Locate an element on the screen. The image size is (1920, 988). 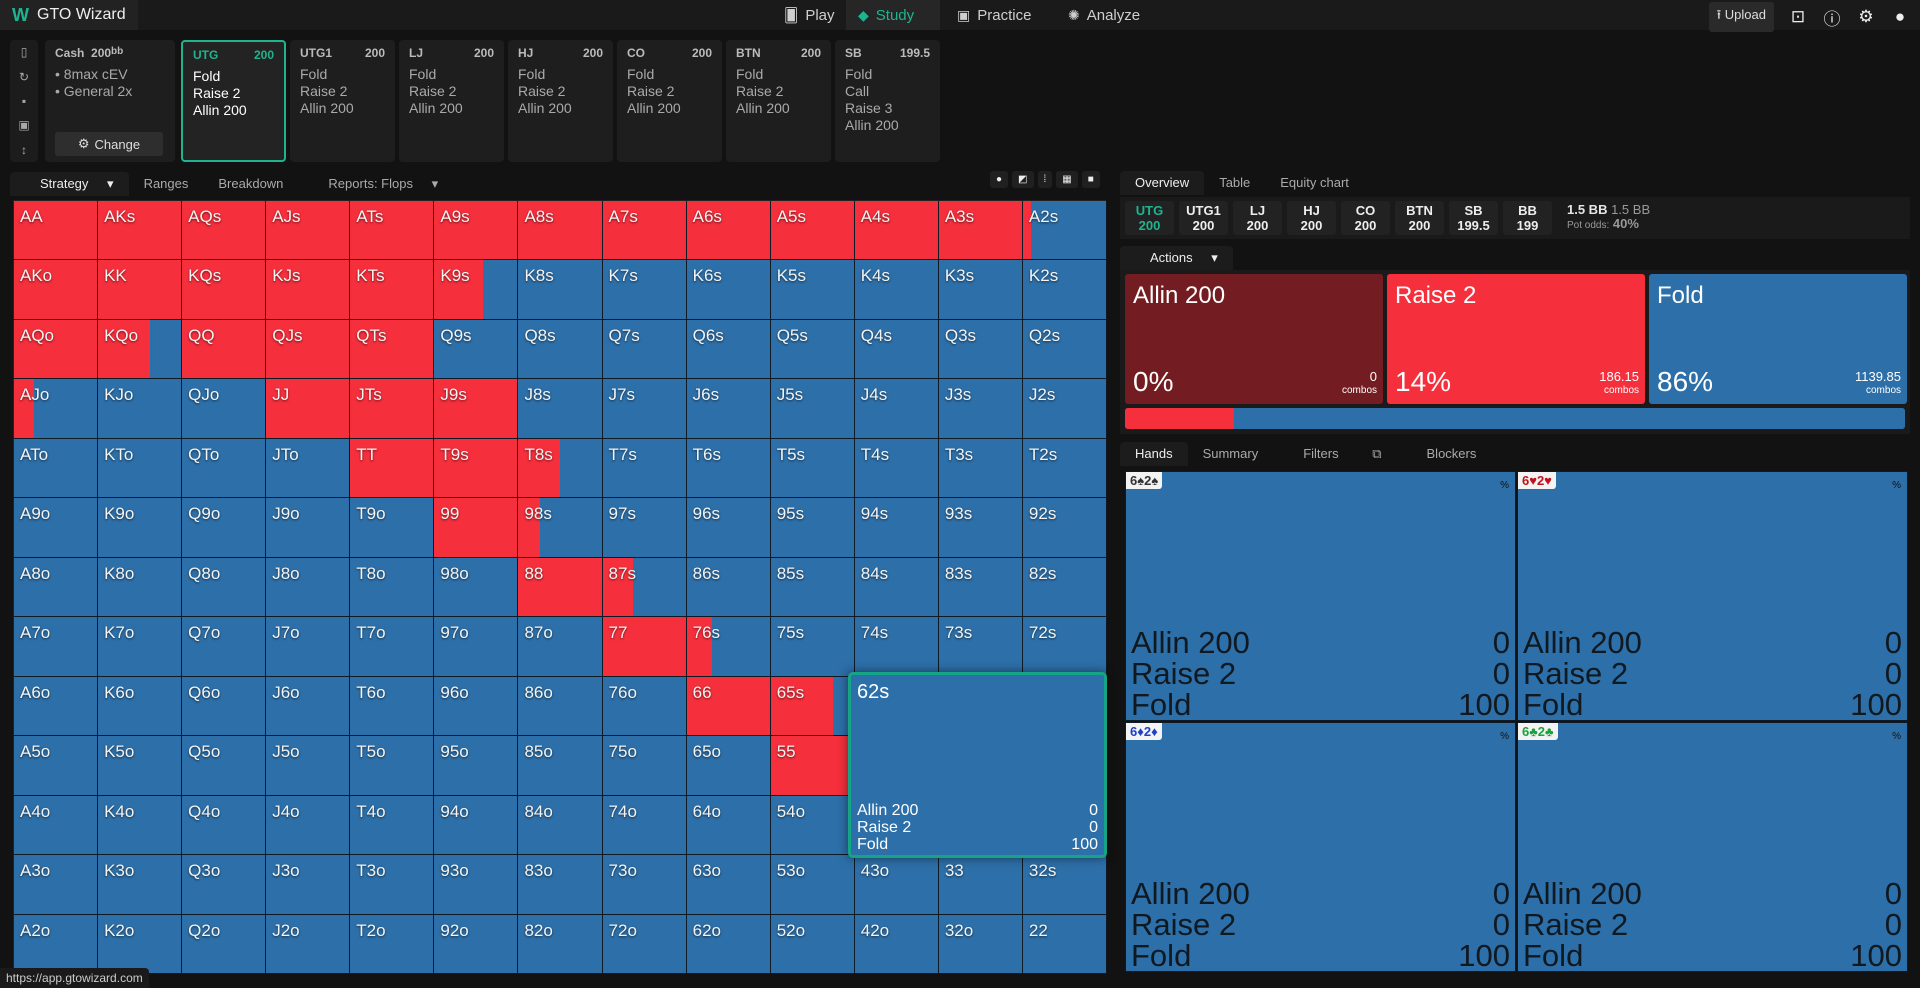
hand-cell: 98s is located at coordinates (560, 528).